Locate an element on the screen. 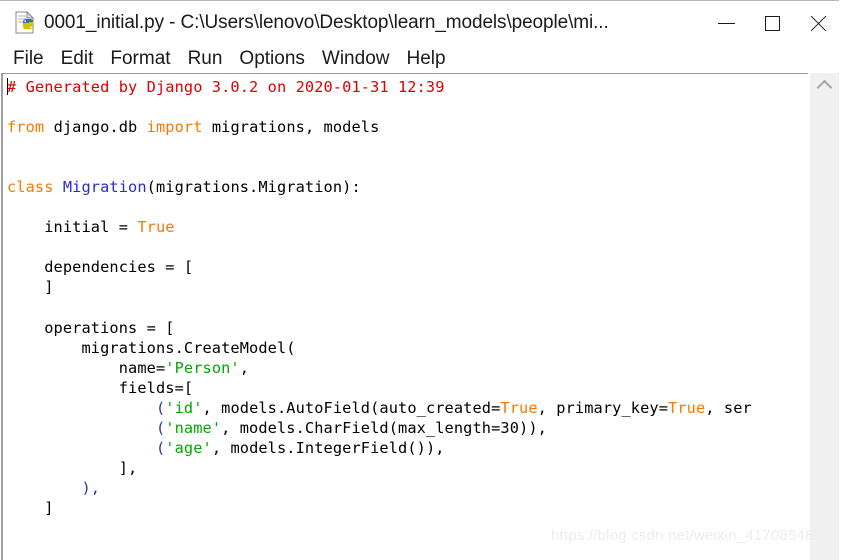 The height and width of the screenshot is (560, 841). maximize-icon is located at coordinates (772, 23).